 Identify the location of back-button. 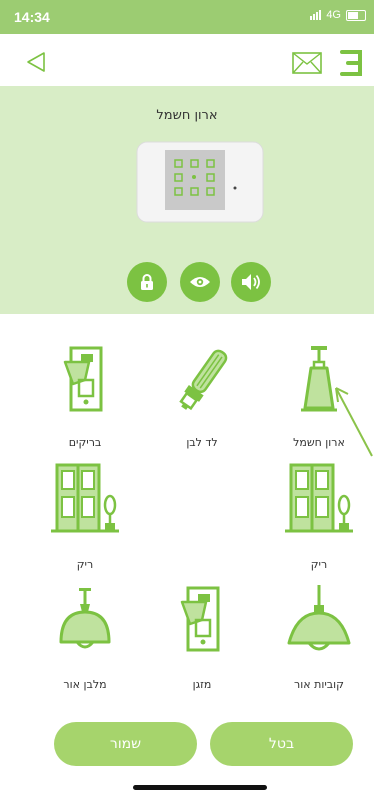
(36, 62).